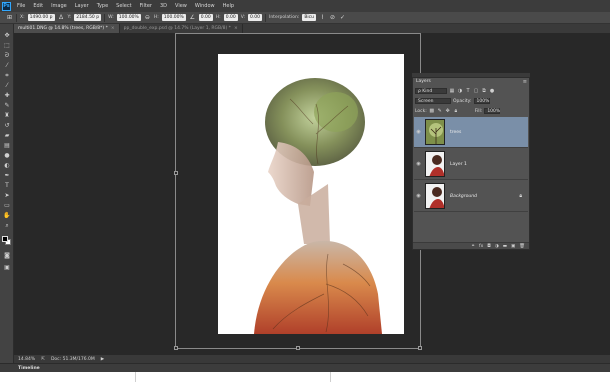  Describe the element at coordinates (332, 17) in the screenshot. I see `cancel-transform-icon: ⊘` at that location.